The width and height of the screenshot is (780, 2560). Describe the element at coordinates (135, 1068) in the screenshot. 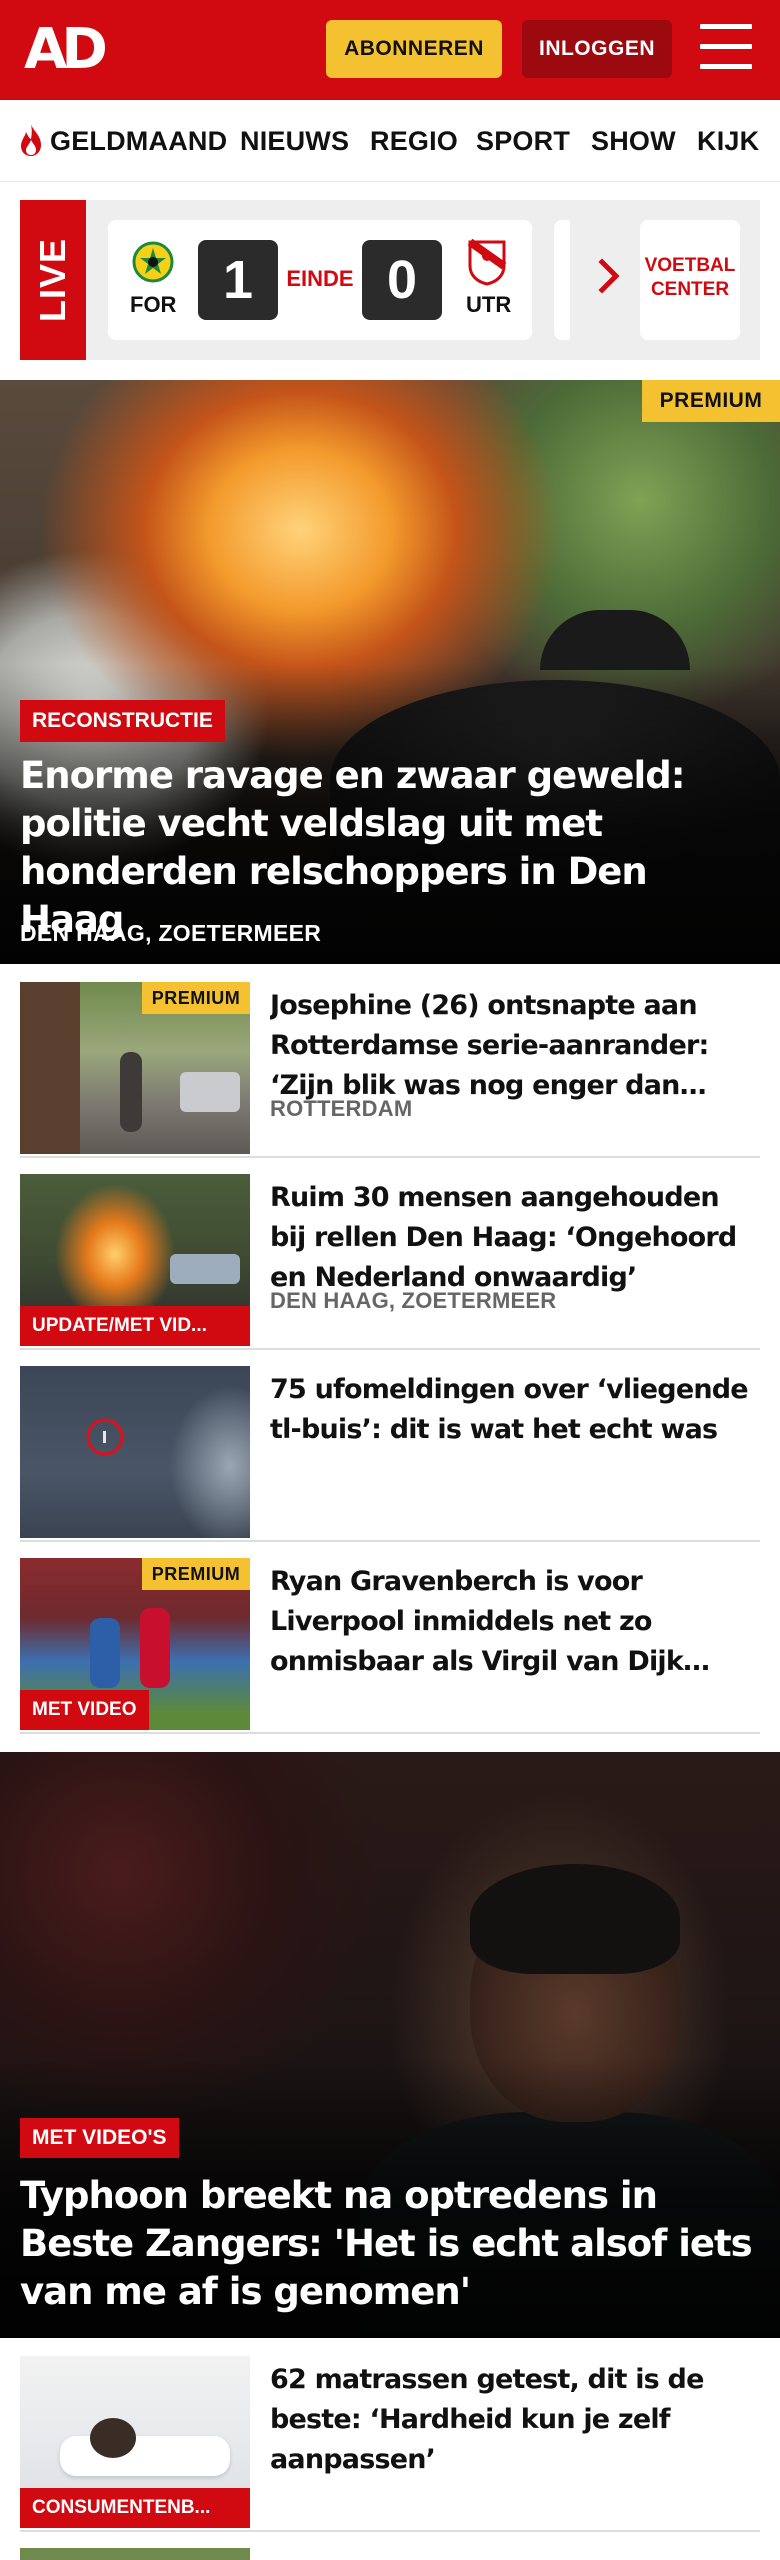

I see `article-thumbnail: PREMIUM` at that location.